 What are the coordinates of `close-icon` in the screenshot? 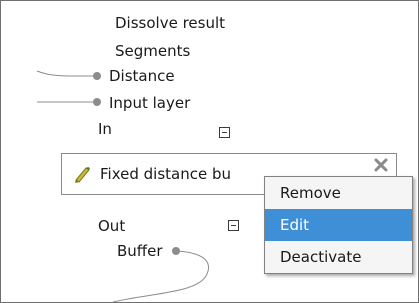 It's located at (381, 165).